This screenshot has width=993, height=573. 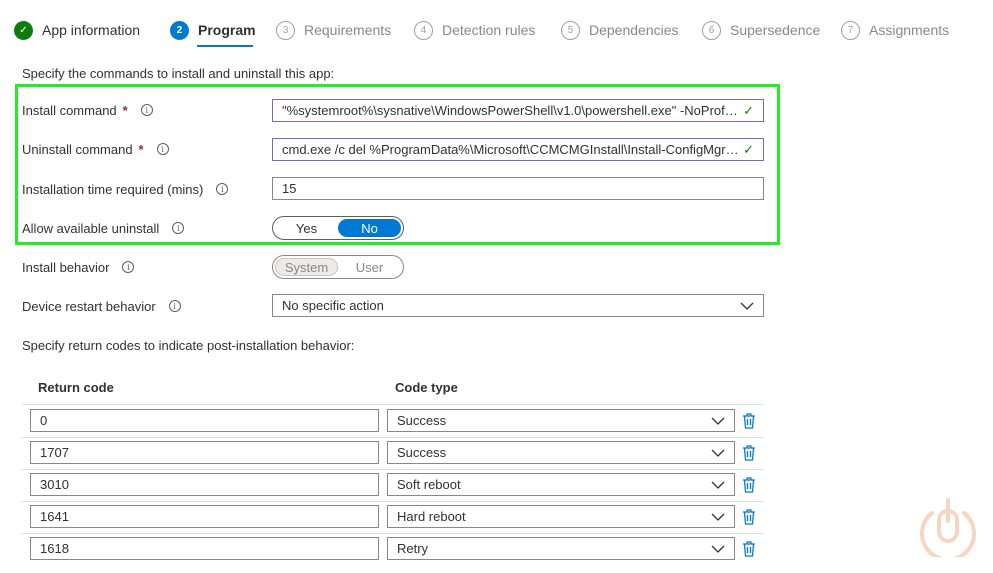 What do you see at coordinates (204, 516) in the screenshot?
I see `return-code-input: 1641` at bounding box center [204, 516].